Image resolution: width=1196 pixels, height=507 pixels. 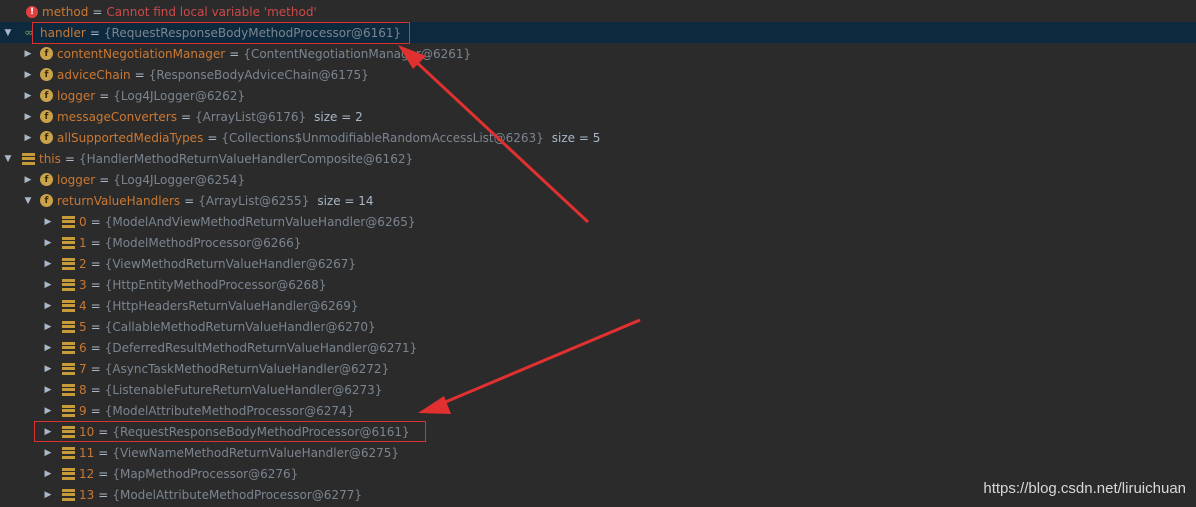 What do you see at coordinates (87, 473) in the screenshot?
I see `item-index: 12` at bounding box center [87, 473].